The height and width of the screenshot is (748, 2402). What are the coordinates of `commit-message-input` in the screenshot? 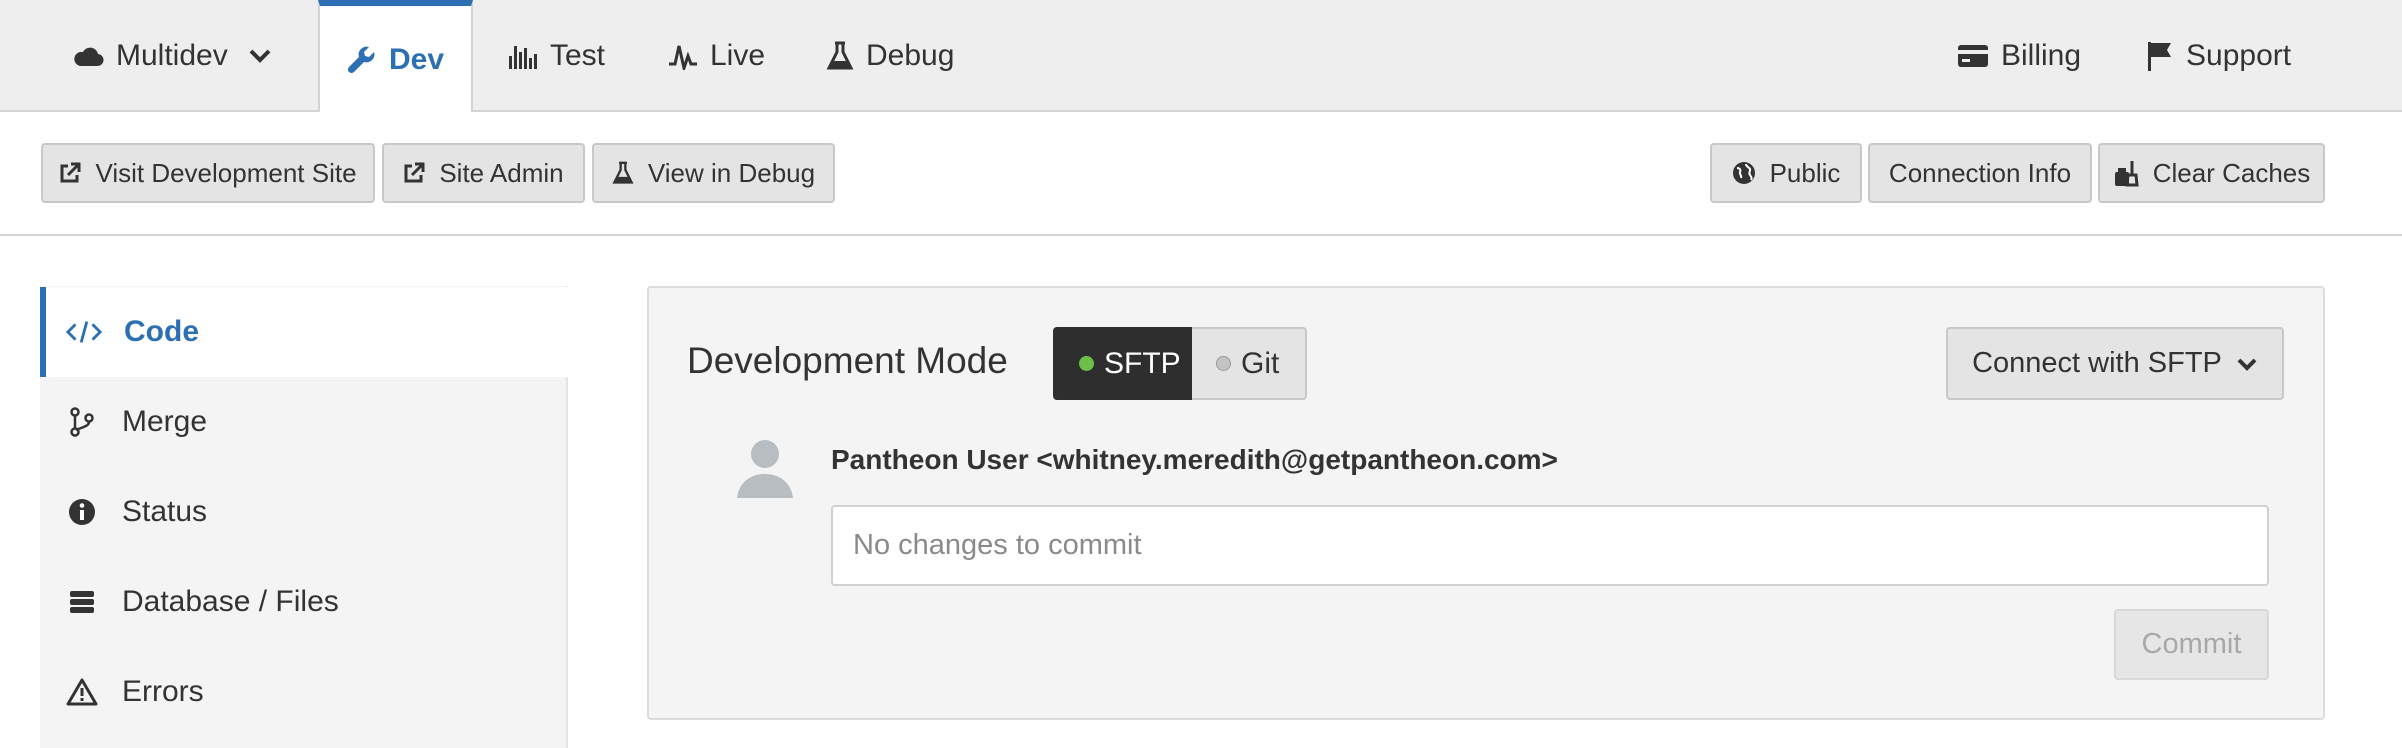 It's located at (1550, 545).